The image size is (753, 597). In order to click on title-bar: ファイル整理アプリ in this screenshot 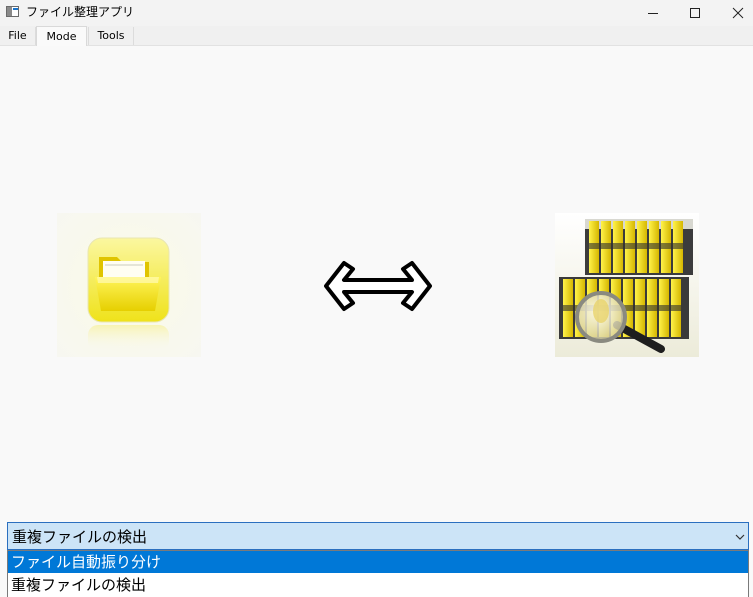, I will do `click(376, 13)`.